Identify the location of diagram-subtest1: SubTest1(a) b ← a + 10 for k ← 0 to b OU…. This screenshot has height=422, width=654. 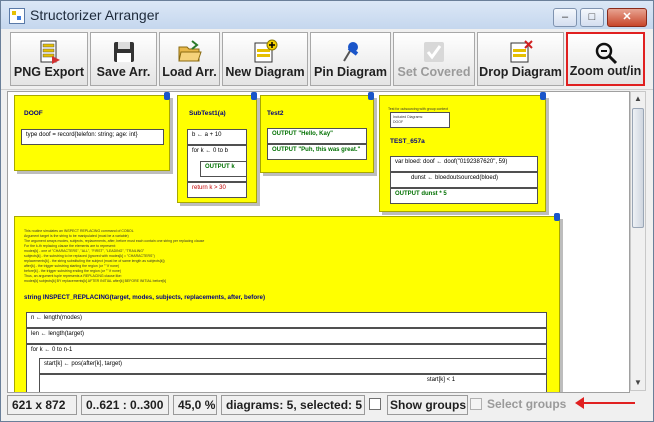
(217, 147).